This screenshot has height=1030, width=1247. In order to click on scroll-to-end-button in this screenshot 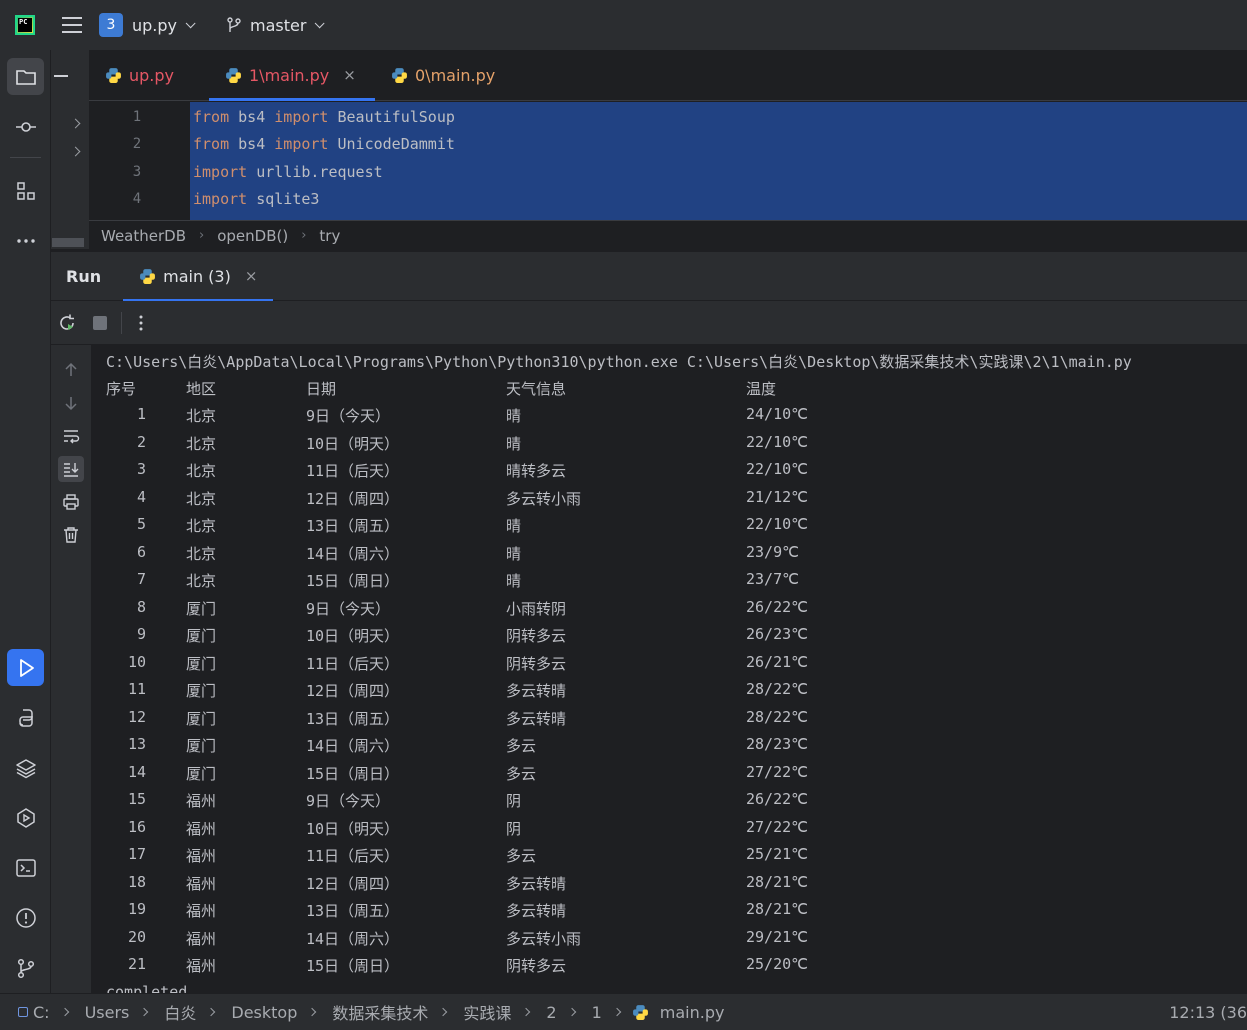, I will do `click(71, 469)`.